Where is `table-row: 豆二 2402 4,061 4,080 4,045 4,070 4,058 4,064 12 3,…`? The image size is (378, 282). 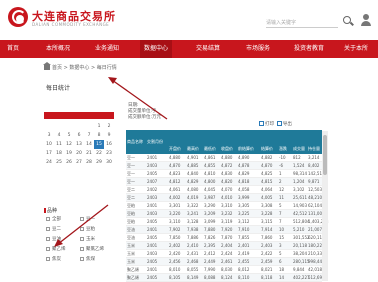
table-row: 豆二 2402 4,061 4,080 4,045 4,070 4,058 4,064 12 3,… is located at coordinates (224, 190).